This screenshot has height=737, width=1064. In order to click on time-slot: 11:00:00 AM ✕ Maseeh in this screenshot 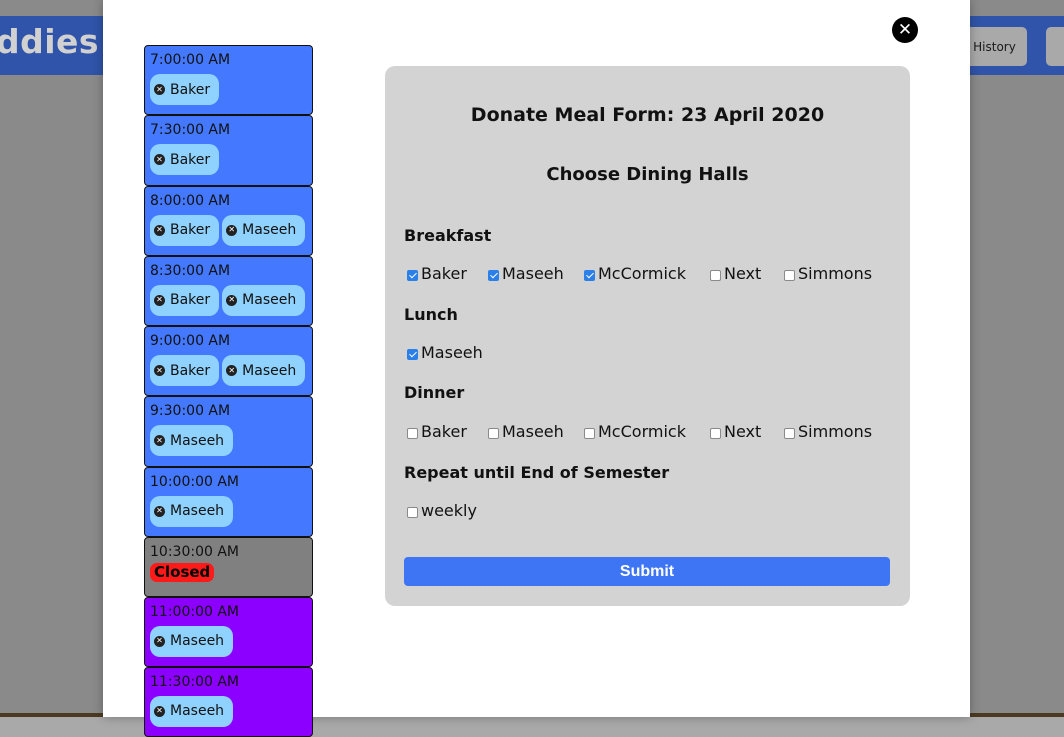, I will do `click(228, 631)`.